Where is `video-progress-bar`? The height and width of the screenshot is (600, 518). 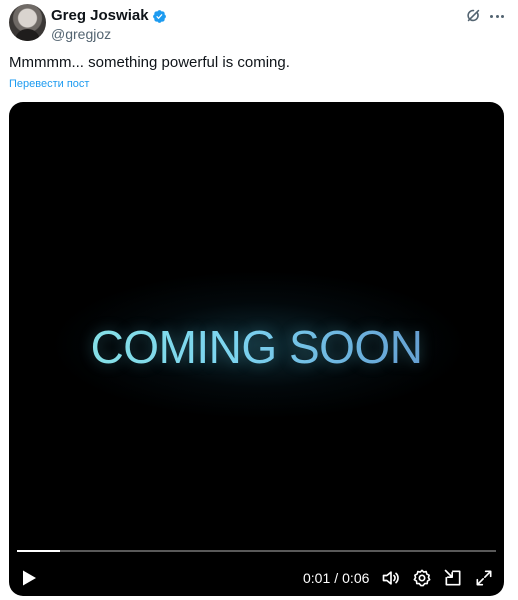 video-progress-bar is located at coordinates (256, 551).